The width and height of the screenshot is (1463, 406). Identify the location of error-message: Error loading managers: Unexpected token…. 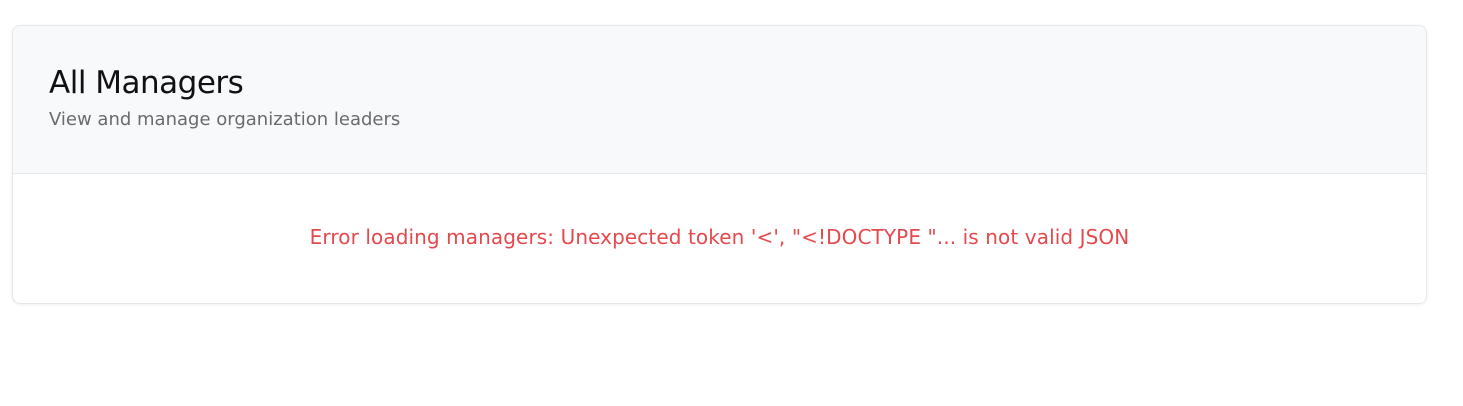
(719, 237).